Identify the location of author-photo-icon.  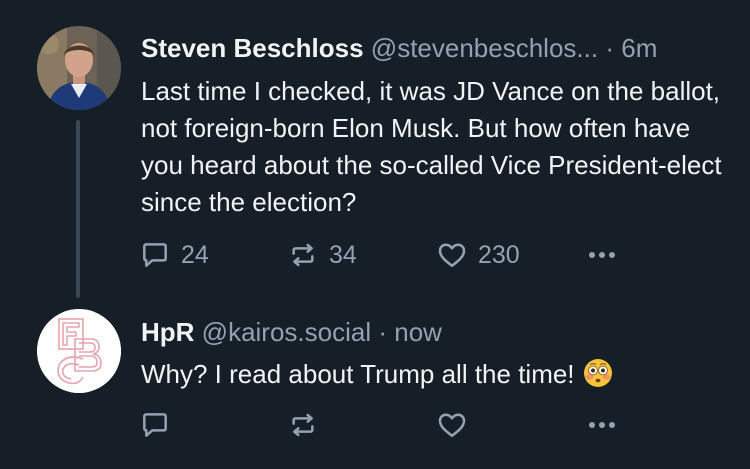
(79, 68).